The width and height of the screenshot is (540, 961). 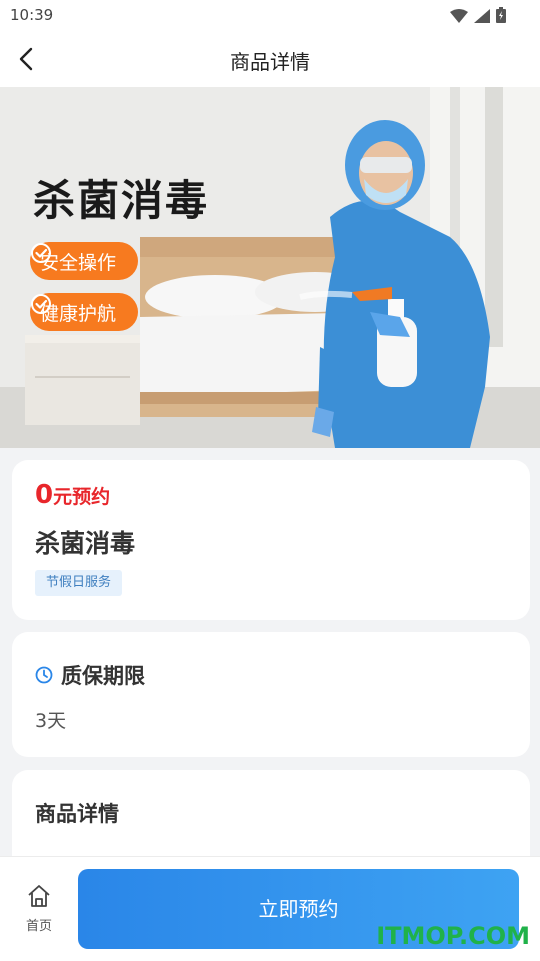 I want to click on nav-bar: 商品详情, so click(x=270, y=59).